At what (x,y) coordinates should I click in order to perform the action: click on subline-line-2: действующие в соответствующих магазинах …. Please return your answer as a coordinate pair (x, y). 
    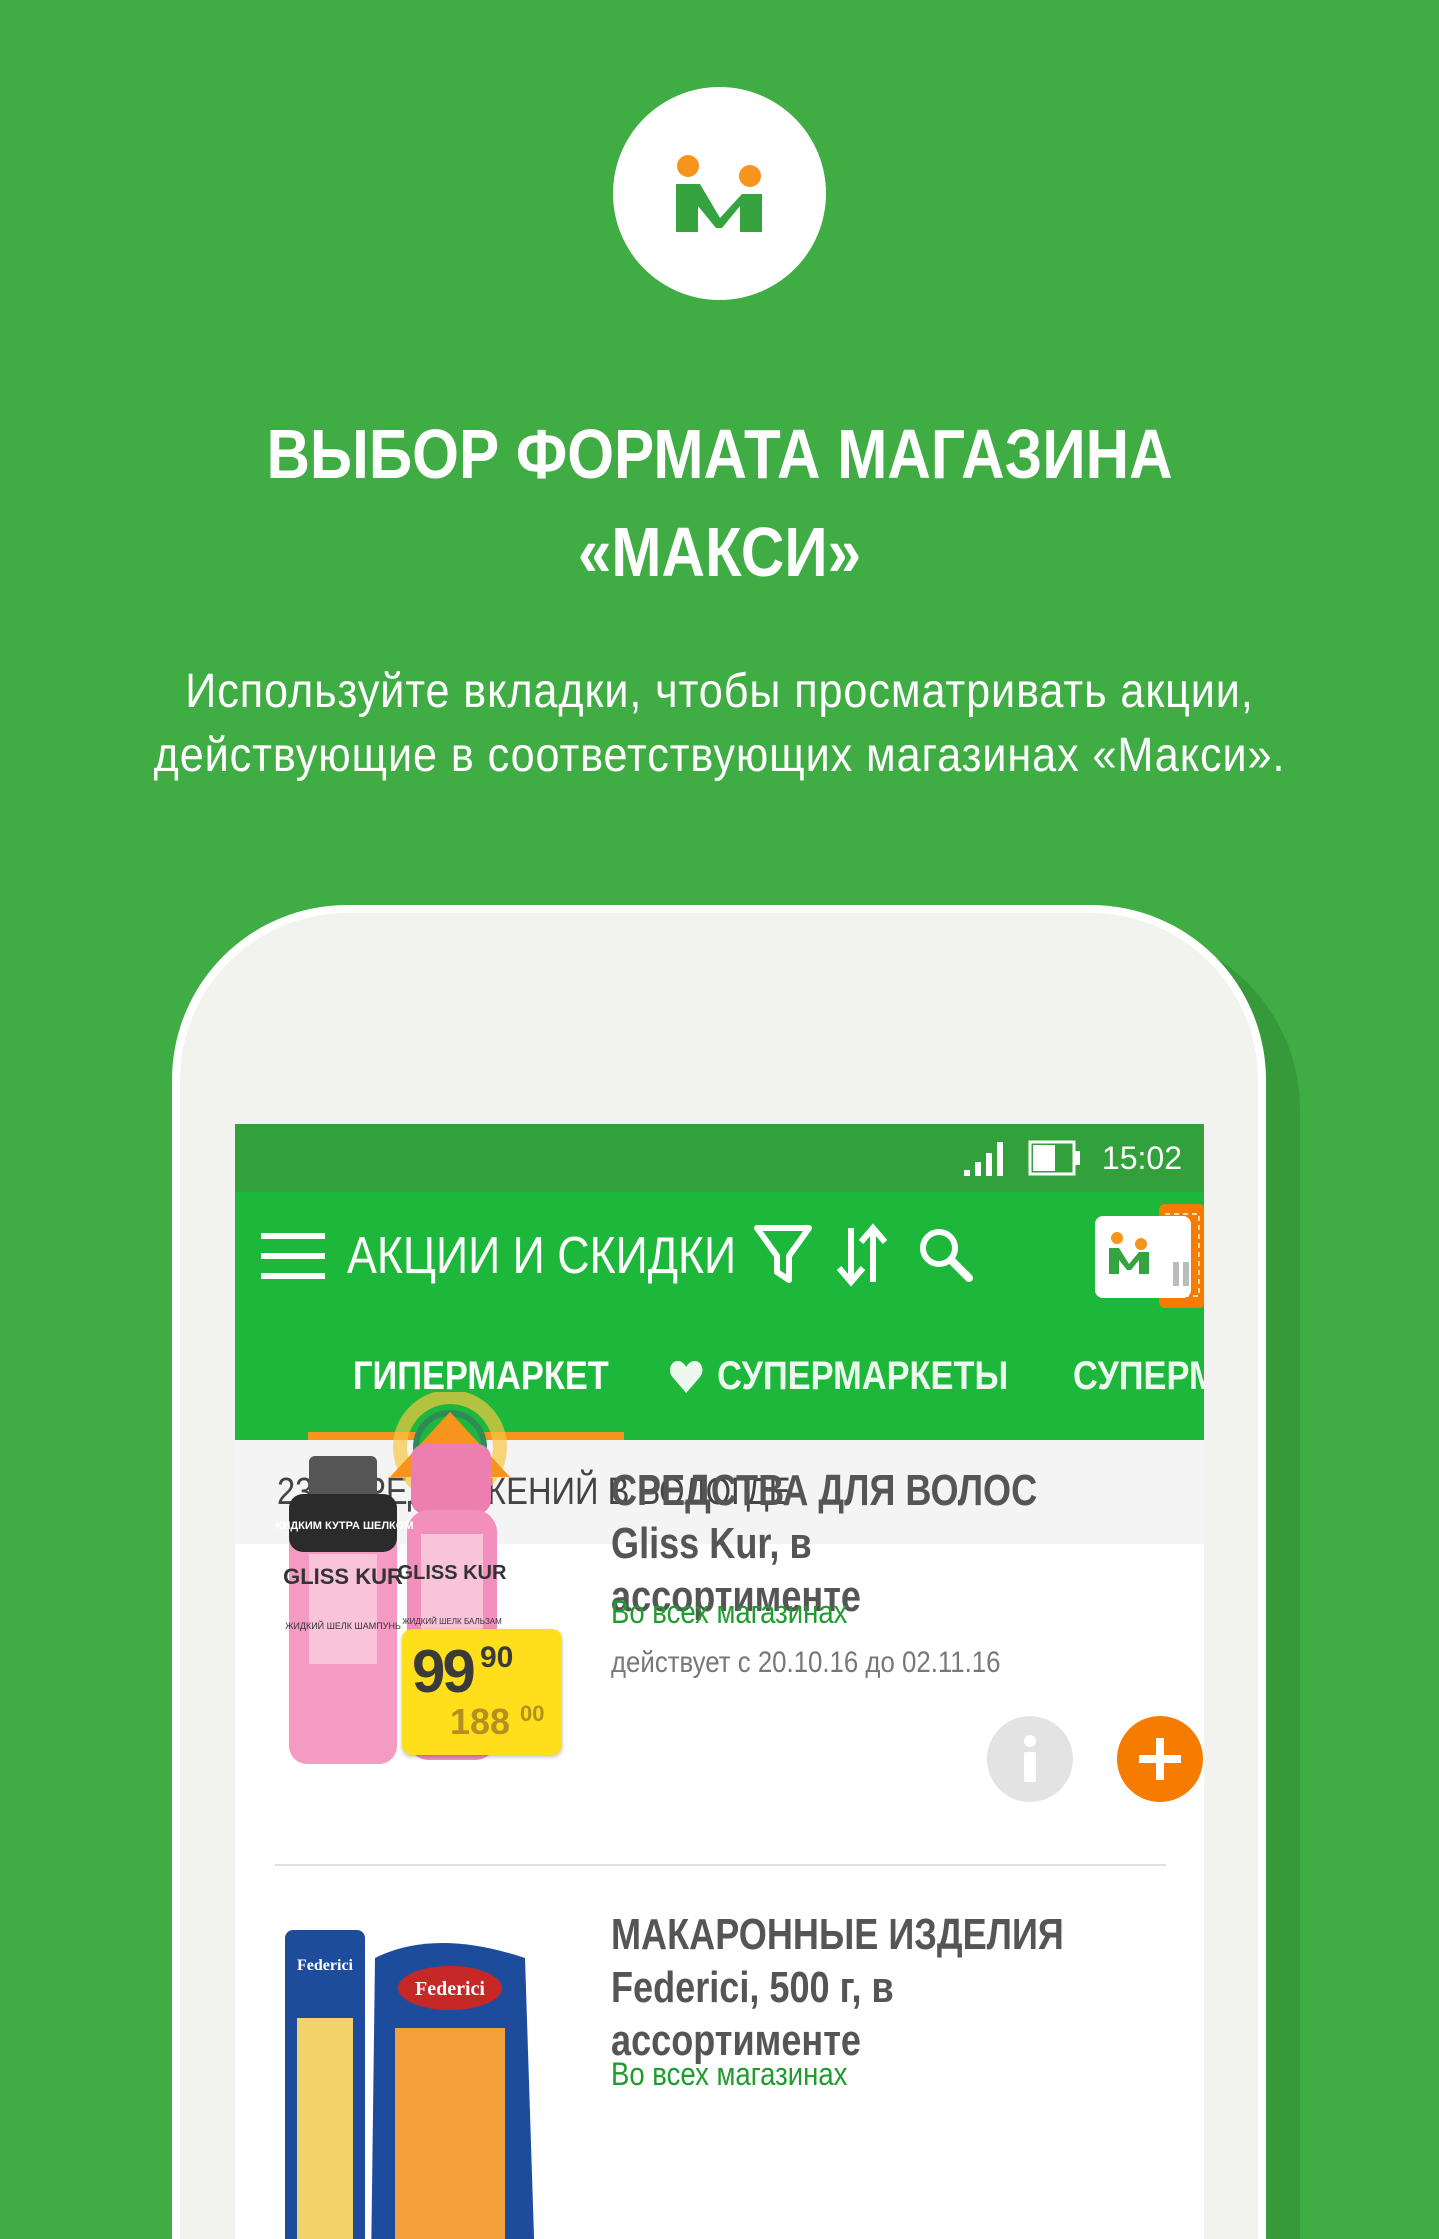
    Looking at the image, I should click on (719, 755).